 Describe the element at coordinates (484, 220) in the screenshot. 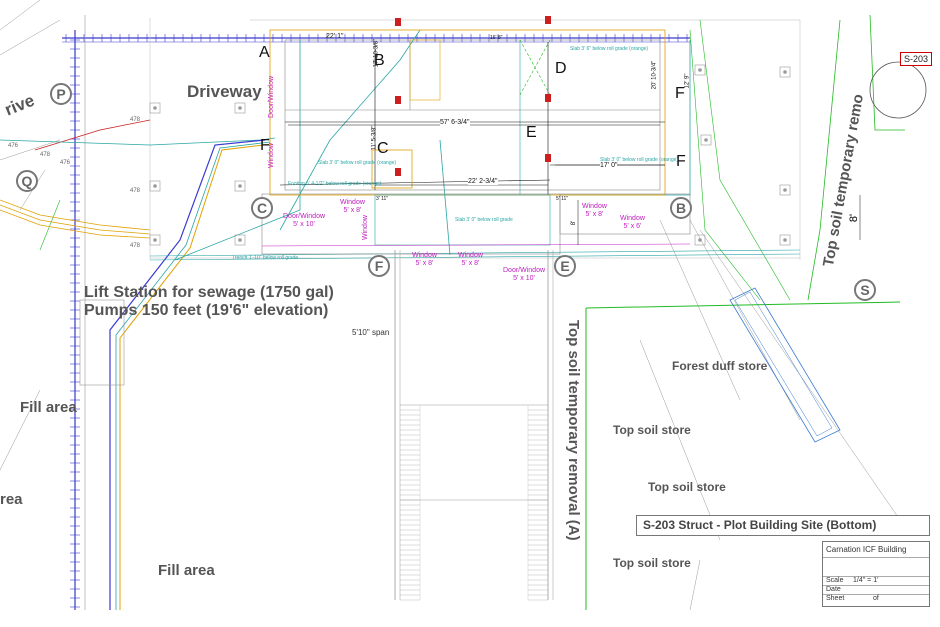

I see `slab-note: Slab 3' 0" below roll grade` at that location.